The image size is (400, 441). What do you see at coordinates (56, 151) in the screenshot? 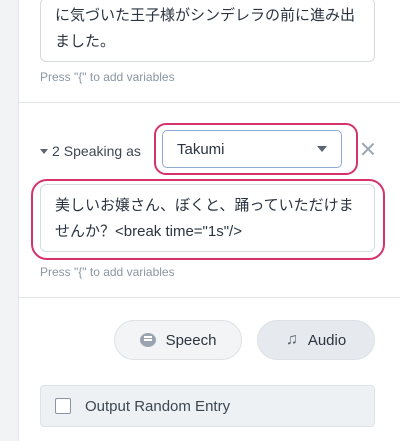
I see `step-number: 2` at bounding box center [56, 151].